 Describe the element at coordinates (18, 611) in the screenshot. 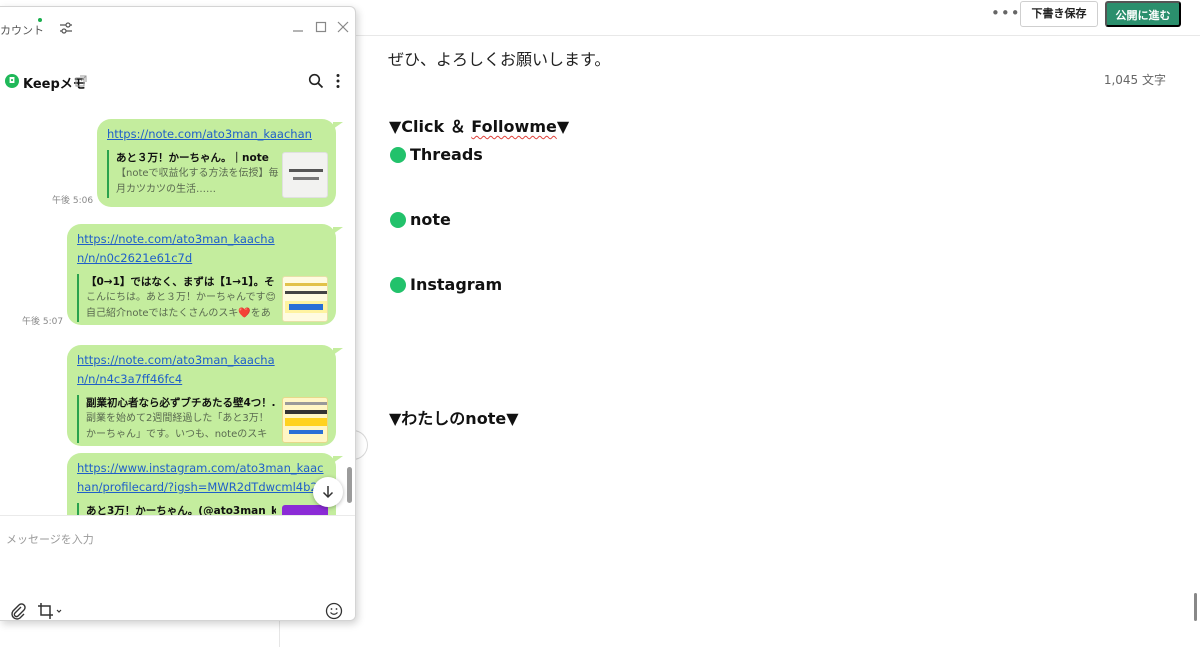

I see `paperclip-icon` at that location.